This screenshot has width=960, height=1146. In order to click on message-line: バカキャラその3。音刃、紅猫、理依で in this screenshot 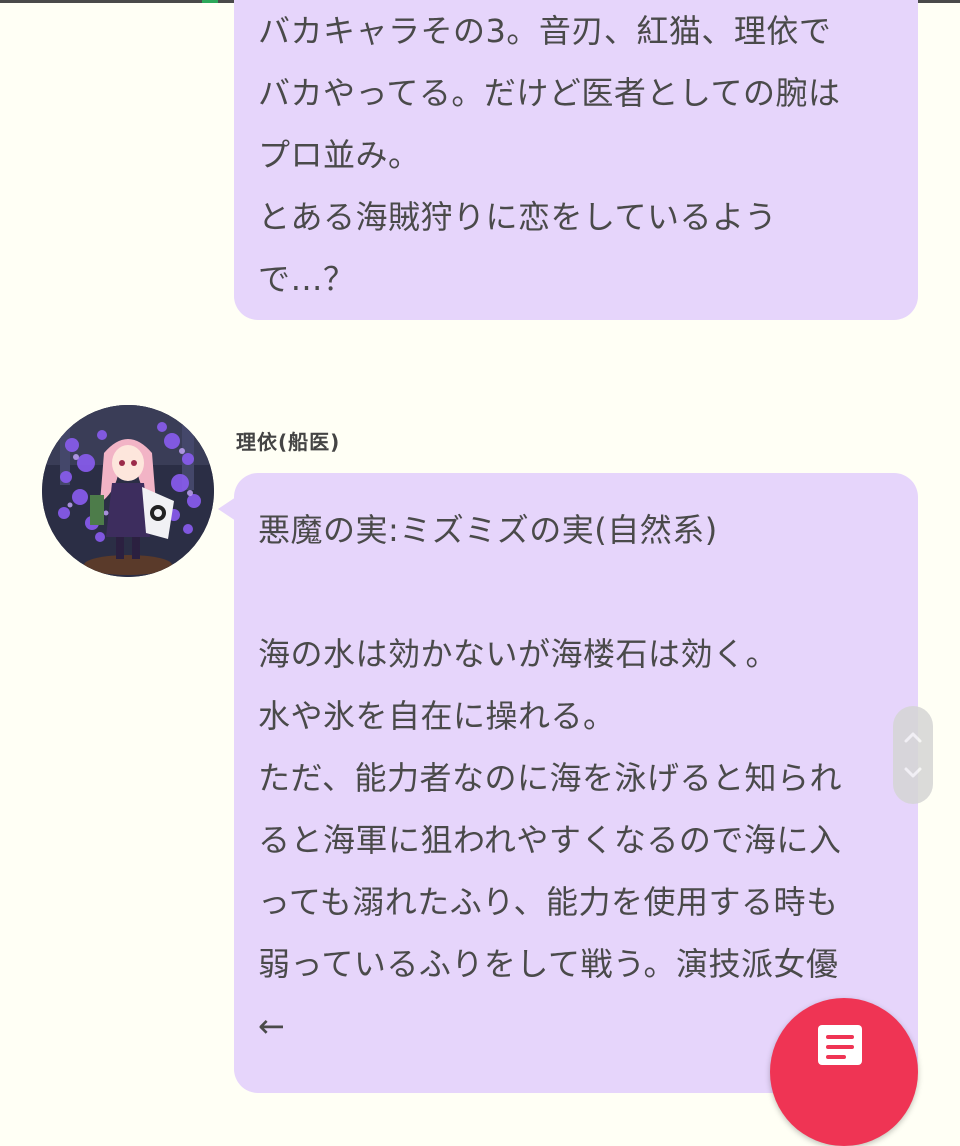, I will do `click(545, 31)`.